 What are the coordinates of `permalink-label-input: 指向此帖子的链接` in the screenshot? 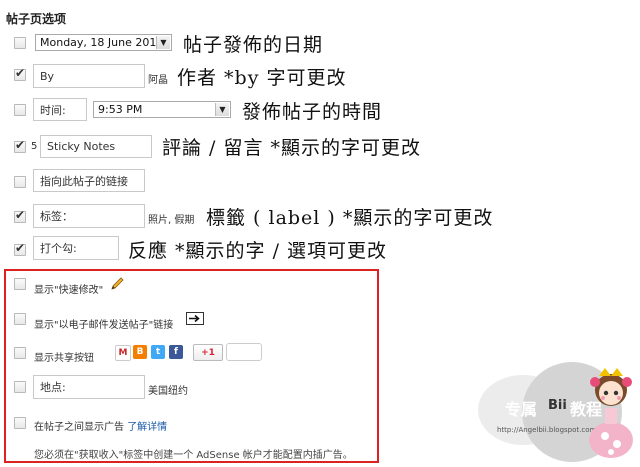 It's located at (89, 180).